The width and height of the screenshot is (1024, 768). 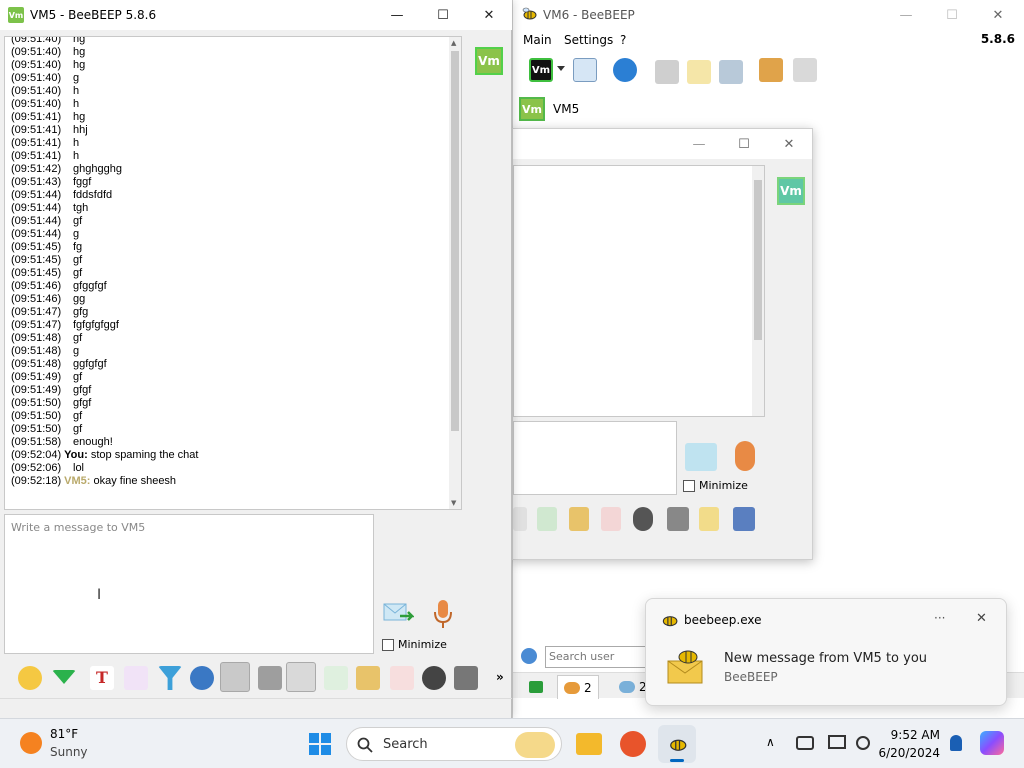 What do you see at coordinates (992, 743) in the screenshot?
I see `copilot-icon` at bounding box center [992, 743].